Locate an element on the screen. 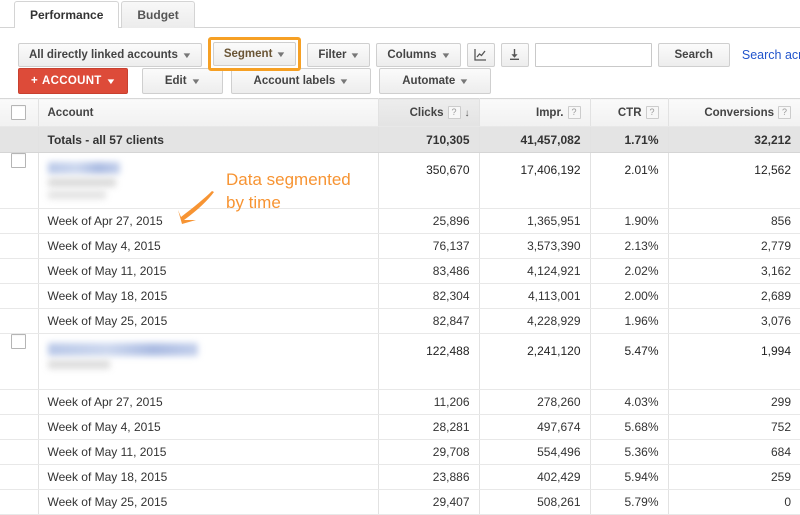 The width and height of the screenshot is (800, 515). totals-ctr: 1.71% is located at coordinates (629, 139).